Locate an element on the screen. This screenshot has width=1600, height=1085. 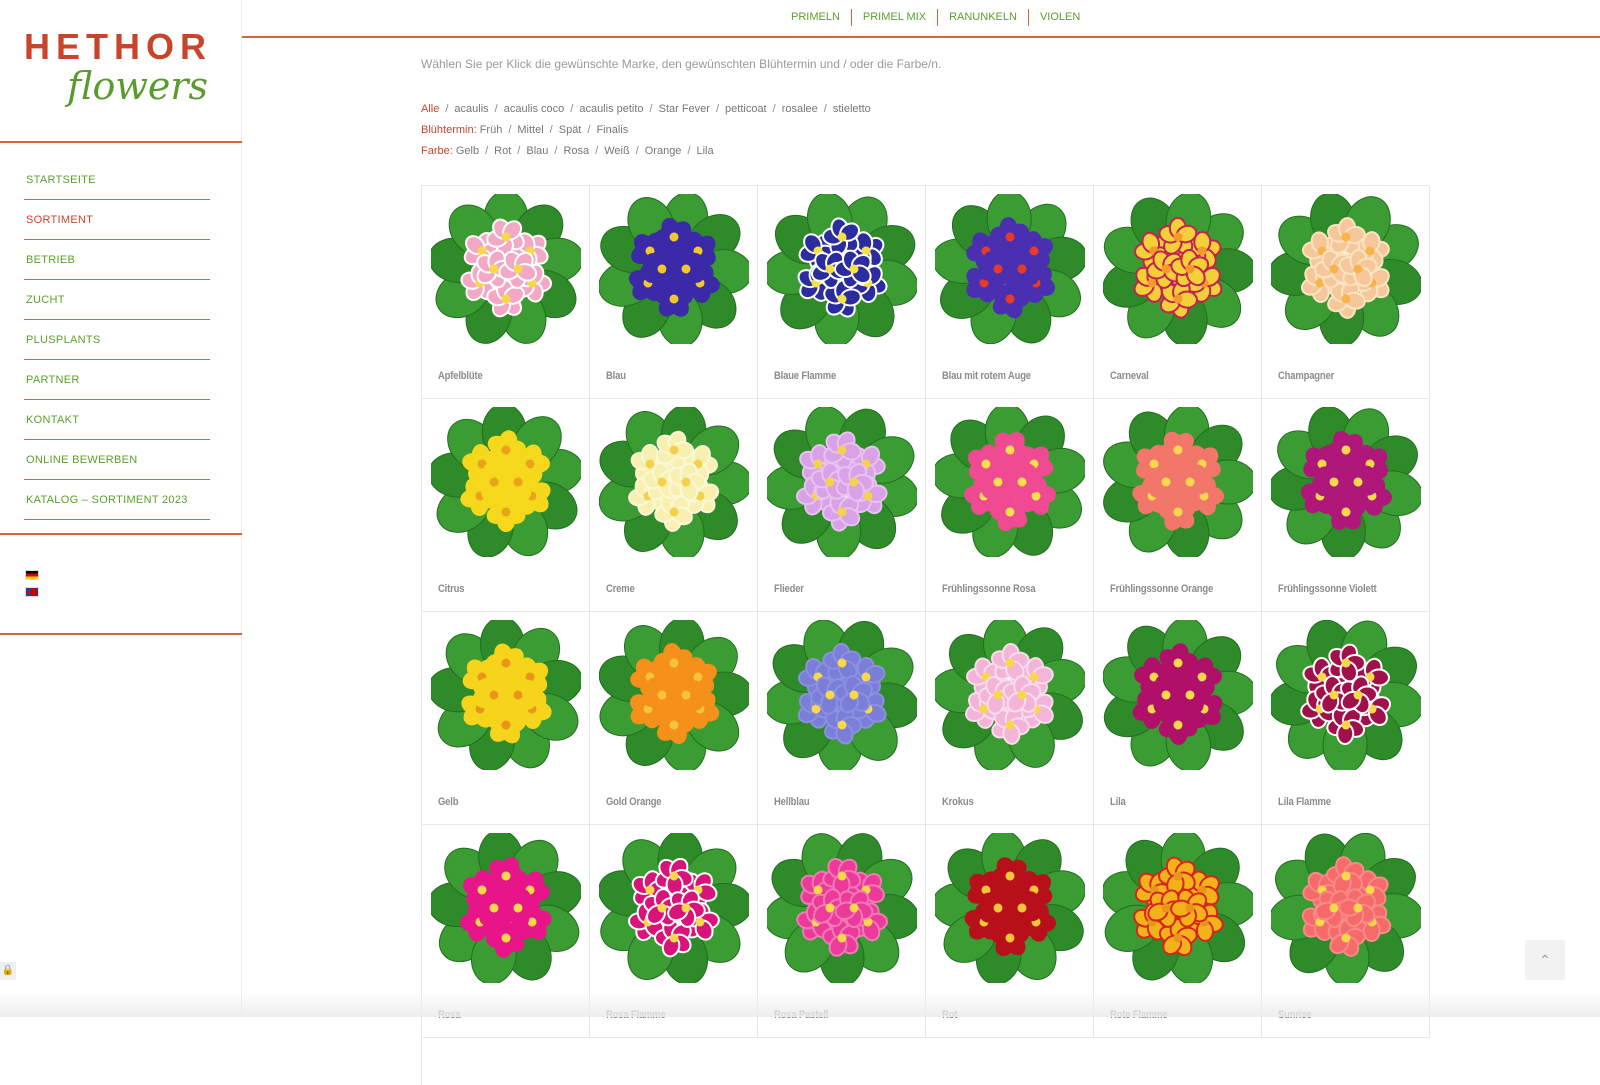
product-card: Champagner is located at coordinates (1346, 292).